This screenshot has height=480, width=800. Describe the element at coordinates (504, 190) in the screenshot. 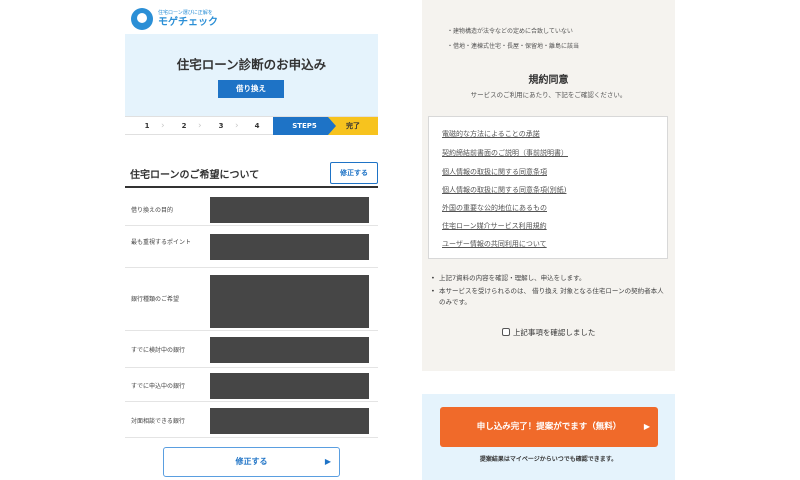

I see `agreement-link: 個人情報の取扱に関する同意条項(別紙)` at that location.